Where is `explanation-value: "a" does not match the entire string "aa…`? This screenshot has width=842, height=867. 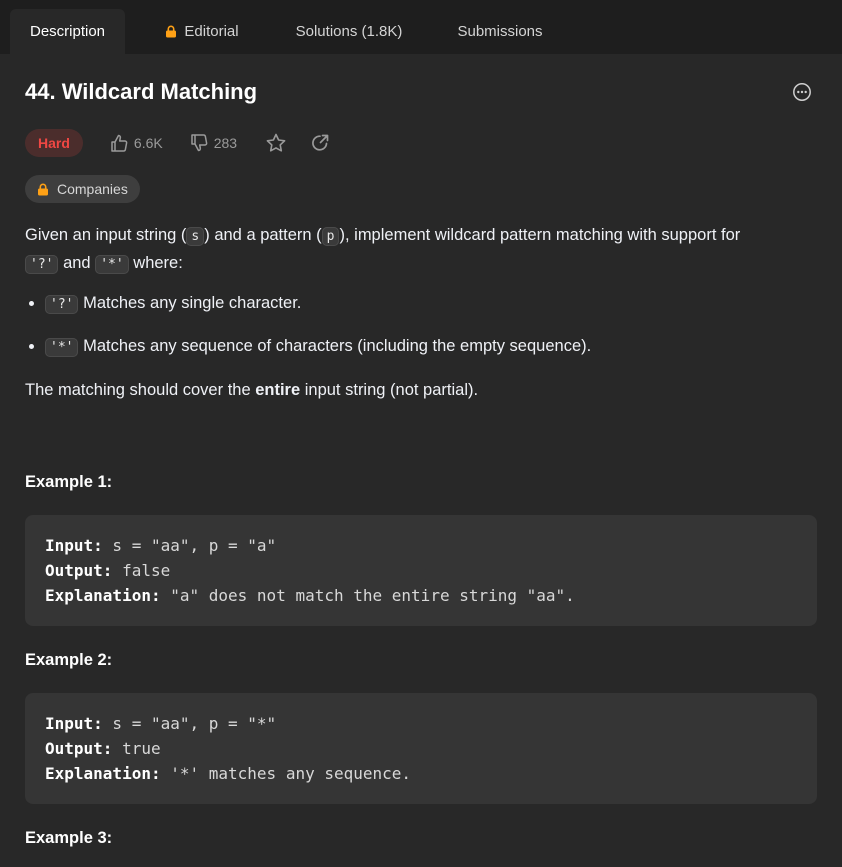
explanation-value: "a" does not match the entire string "aa… is located at coordinates (367, 595).